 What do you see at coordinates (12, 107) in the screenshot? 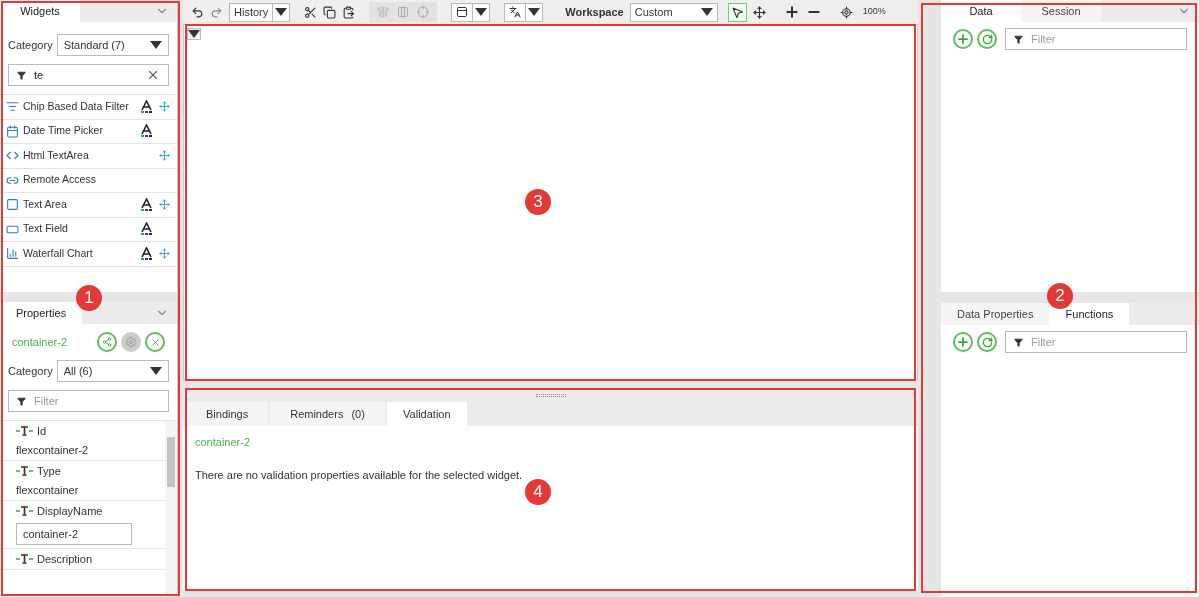
I see `filter-list-icon` at bounding box center [12, 107].